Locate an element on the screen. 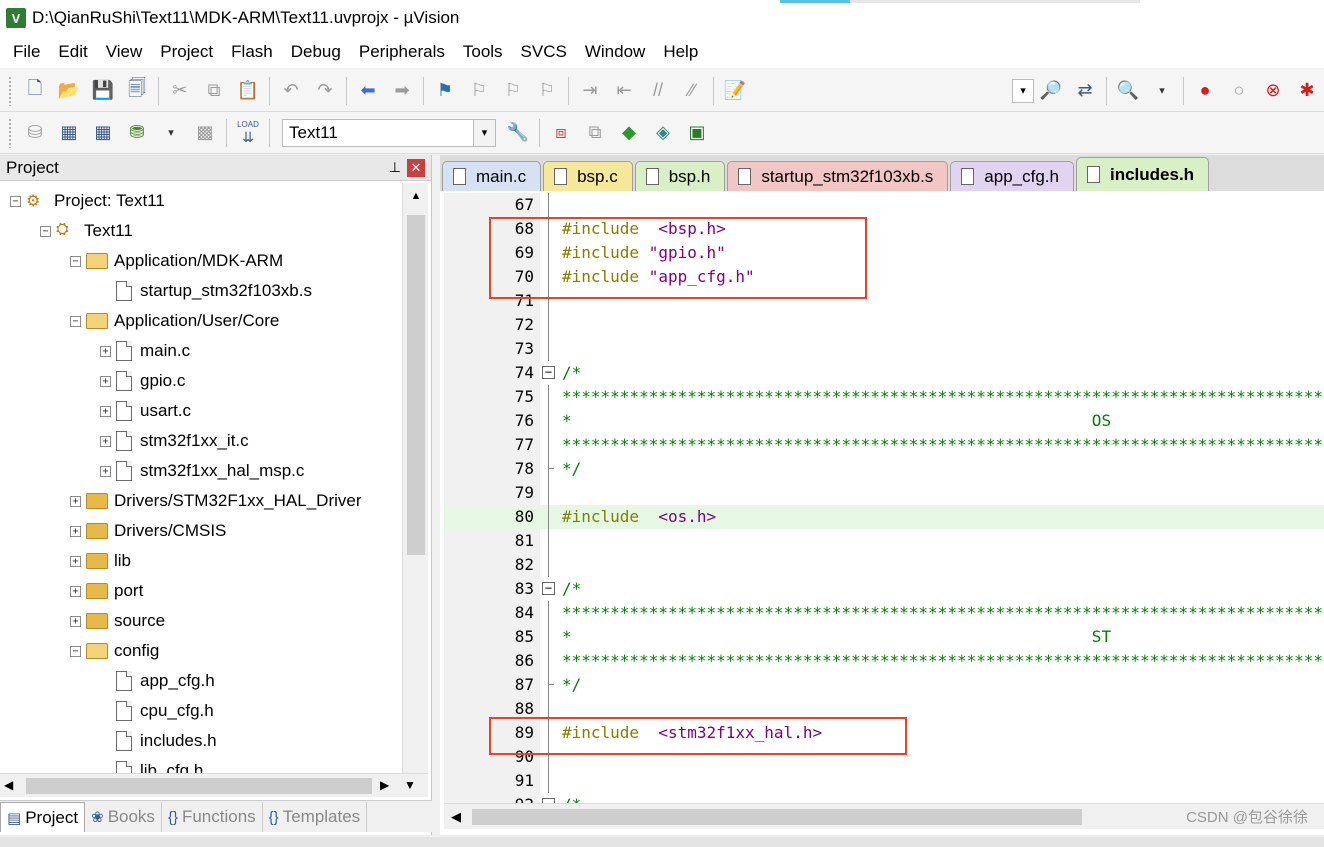 The height and width of the screenshot is (847, 1324). code-line: 92−/* is located at coordinates (884, 798).